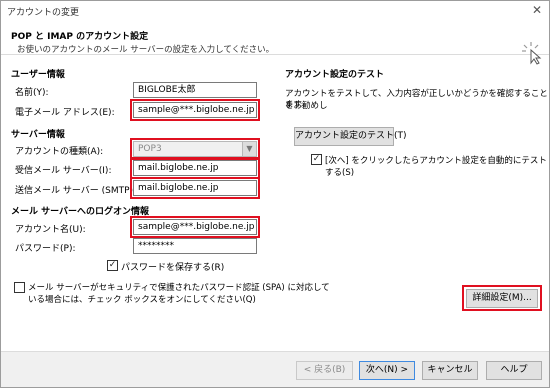 Image resolution: width=550 pixels, height=388 pixels. Describe the element at coordinates (195, 246) in the screenshot. I see `password-input: ********` at that location.